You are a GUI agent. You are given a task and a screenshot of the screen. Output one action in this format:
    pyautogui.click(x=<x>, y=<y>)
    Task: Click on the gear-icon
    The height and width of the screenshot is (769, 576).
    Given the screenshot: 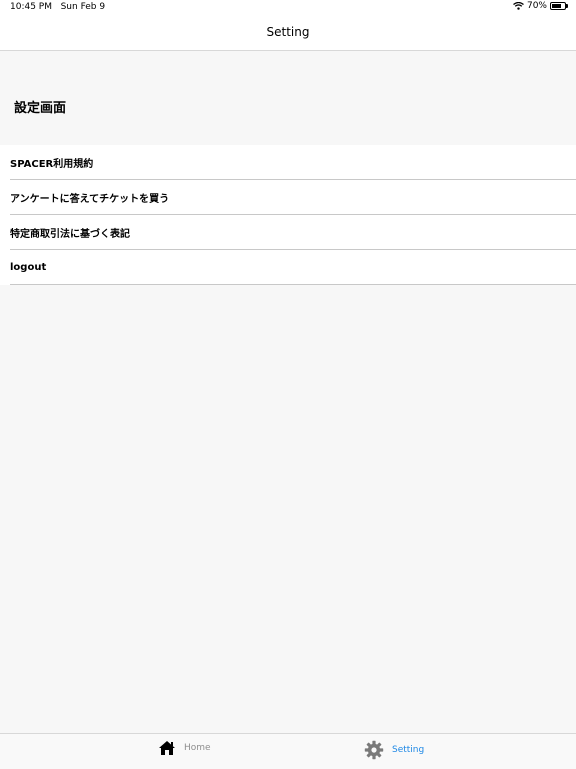 What is the action you would take?
    pyautogui.click(x=374, y=750)
    